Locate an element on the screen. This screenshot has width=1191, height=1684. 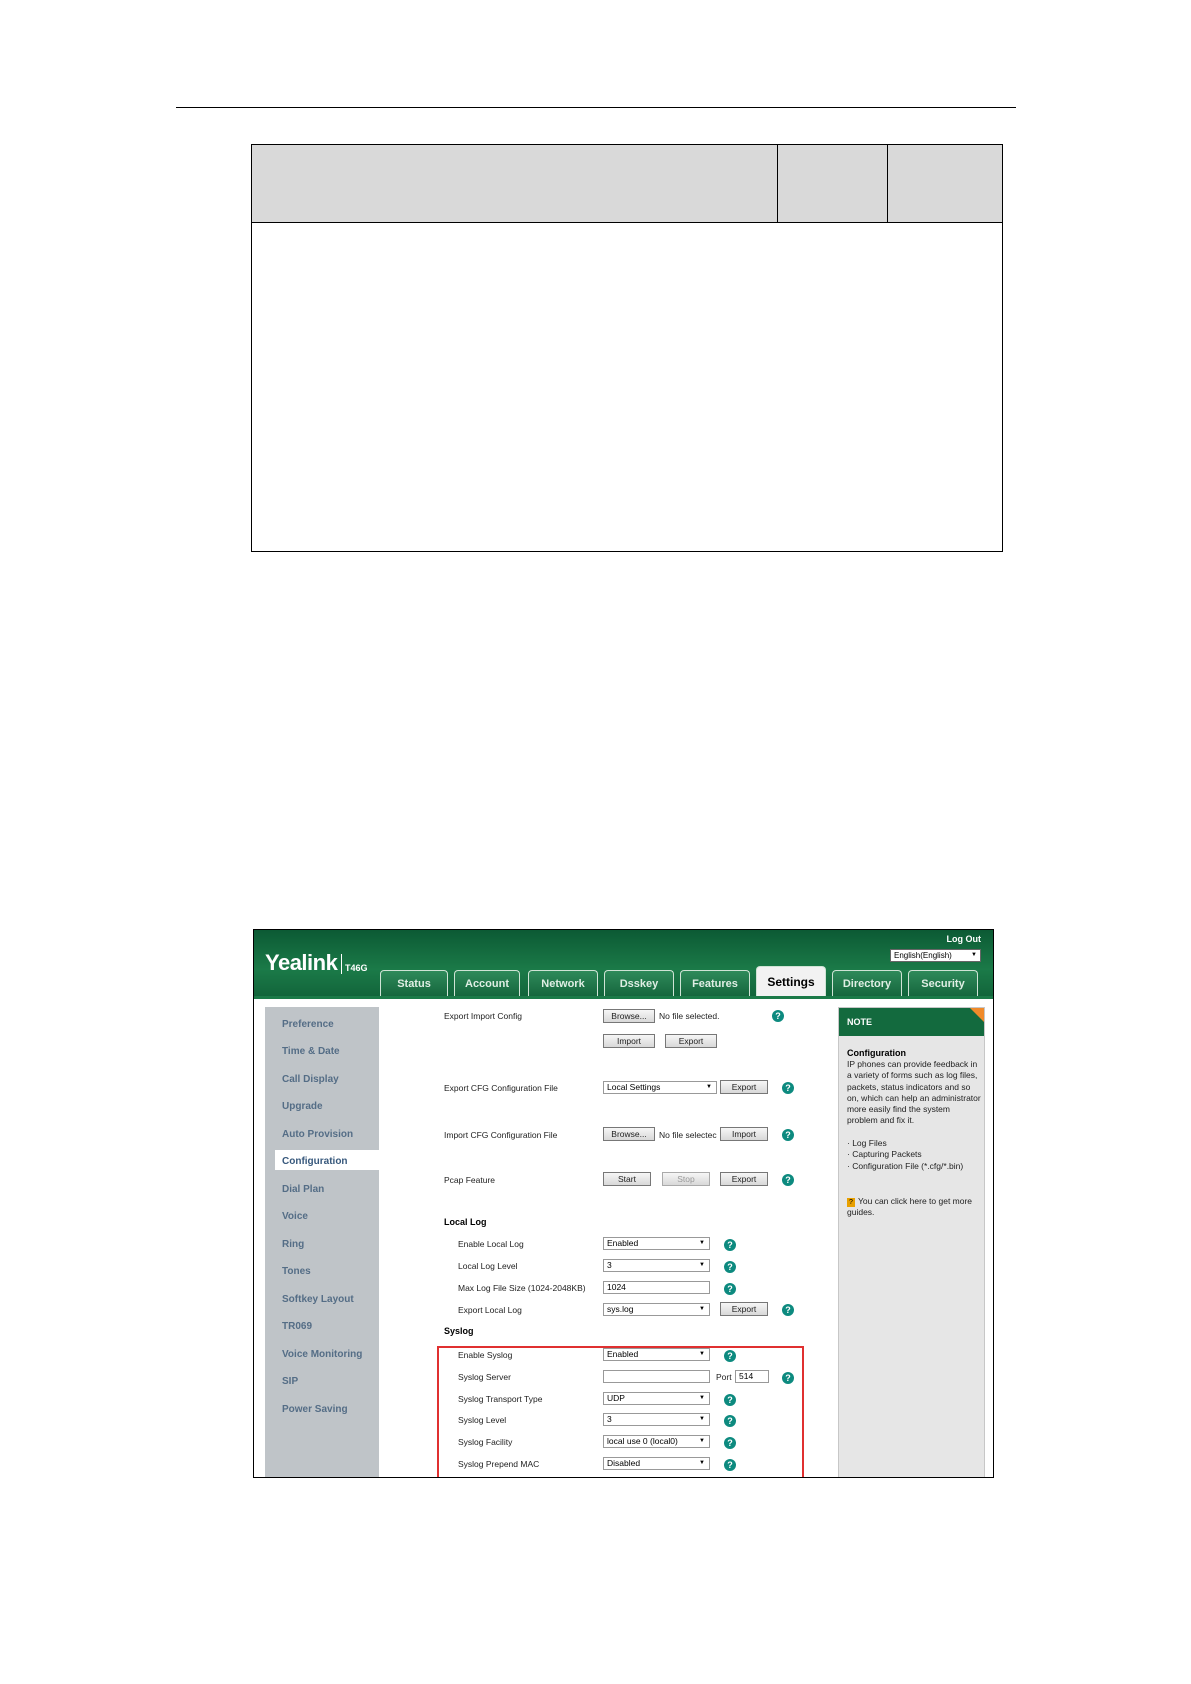
syslog-facility-label: Syslog Facility is located at coordinates (485, 1442).